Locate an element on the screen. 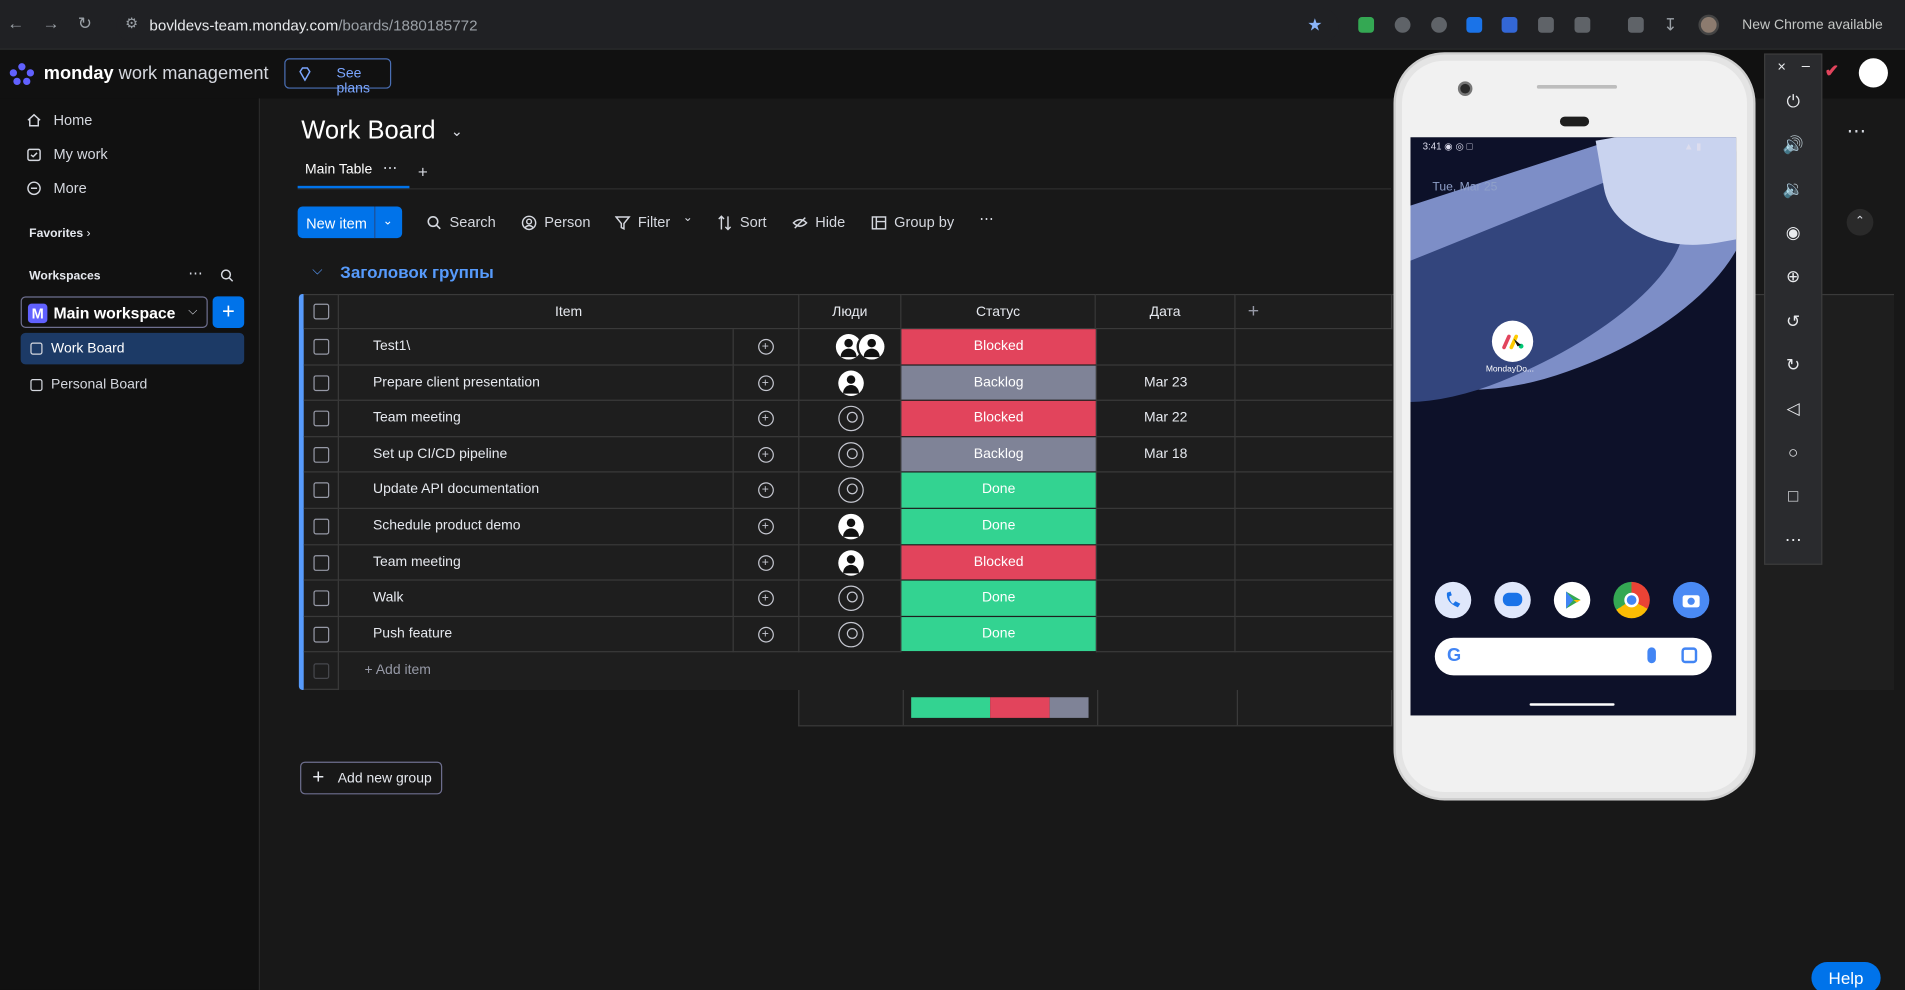 Image resolution: width=1905 pixels, height=990 pixels. tab-main-table: Main Table is located at coordinates (338, 170).